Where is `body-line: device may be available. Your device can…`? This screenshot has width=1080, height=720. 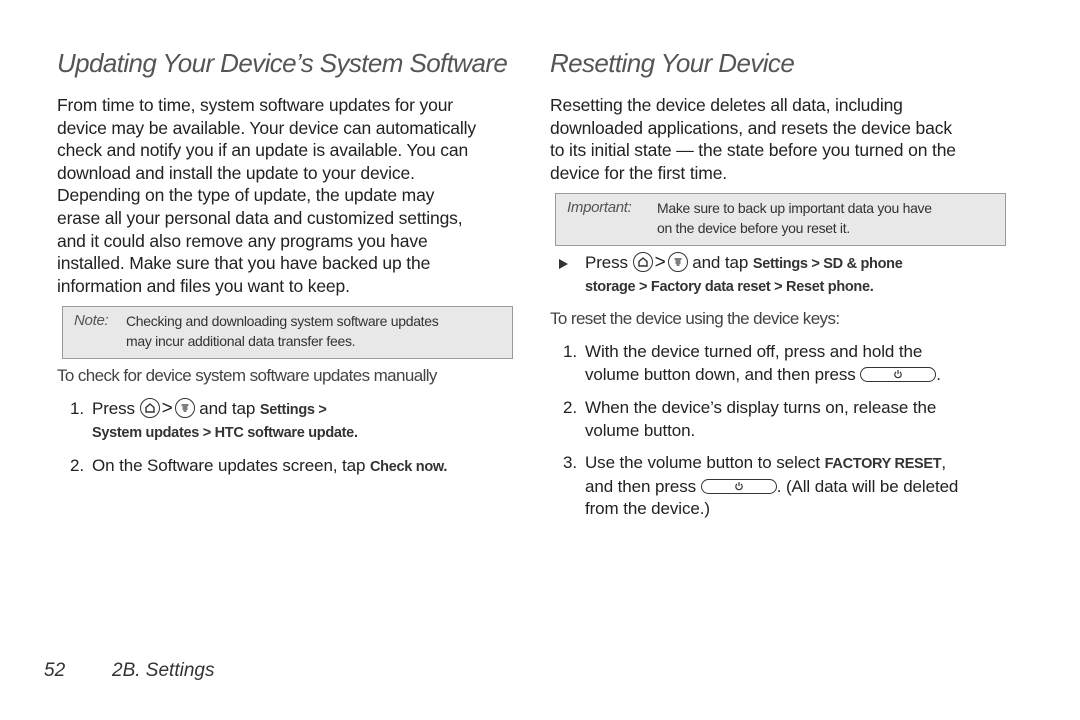
body-line: device may be available. Your device can… is located at coordinates (266, 127).